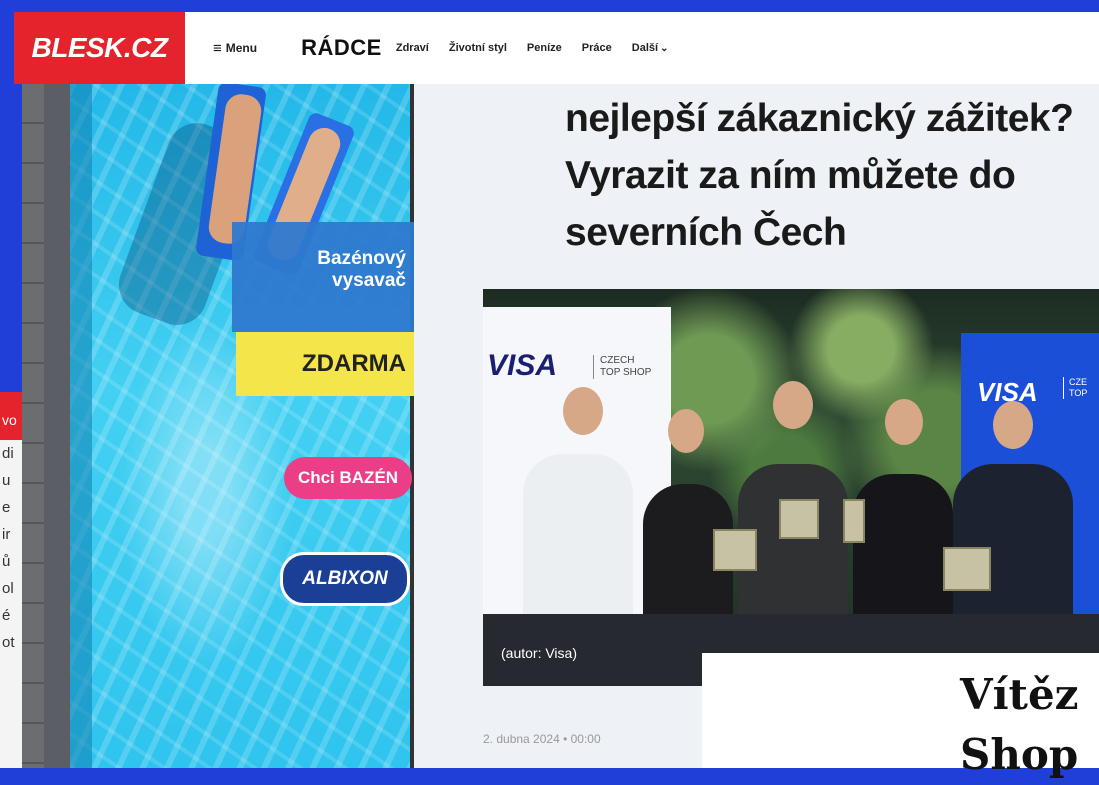  I want to click on banner-subtitle: CZECH TOP SHOP, so click(622, 367).